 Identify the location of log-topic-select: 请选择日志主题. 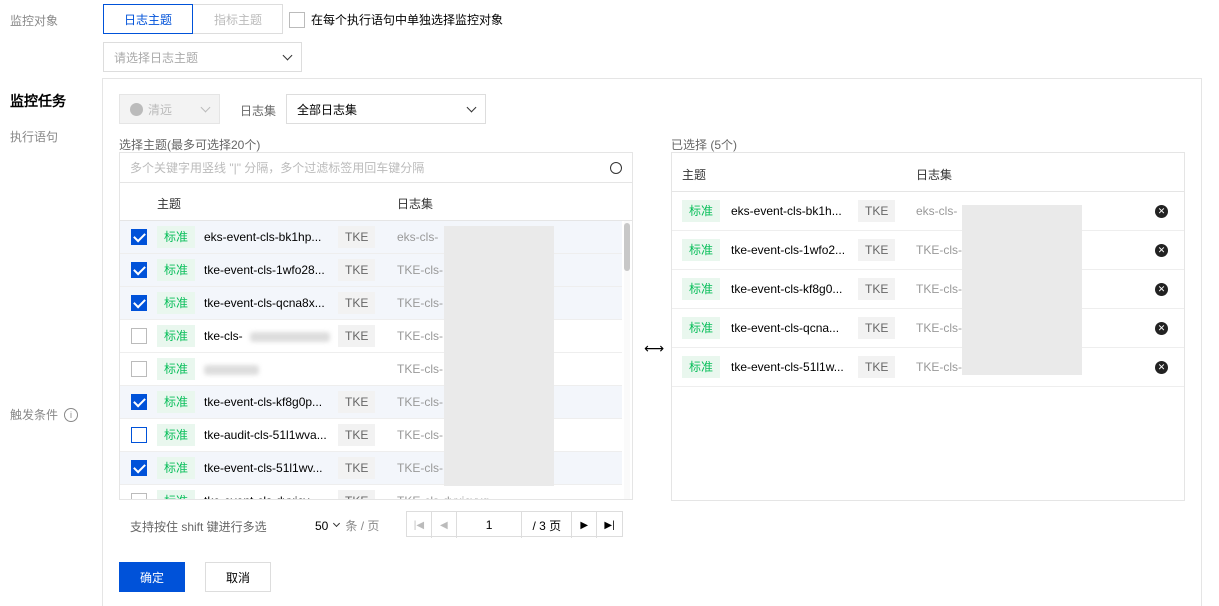
(202, 57).